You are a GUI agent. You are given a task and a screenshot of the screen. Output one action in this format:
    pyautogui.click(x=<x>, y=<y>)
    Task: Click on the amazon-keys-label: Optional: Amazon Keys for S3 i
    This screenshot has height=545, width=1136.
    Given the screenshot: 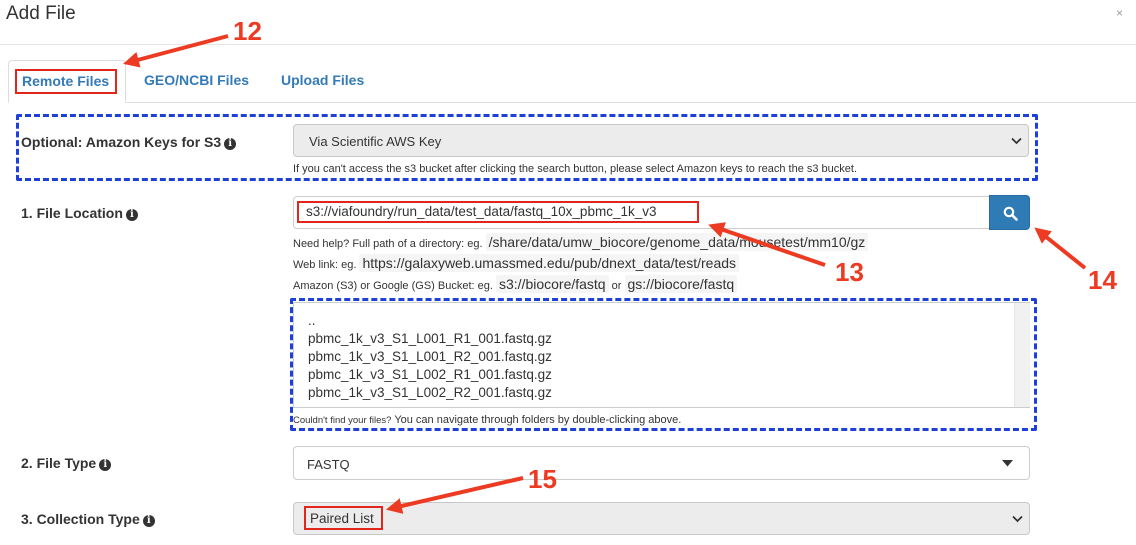 What is the action you would take?
    pyautogui.click(x=129, y=142)
    